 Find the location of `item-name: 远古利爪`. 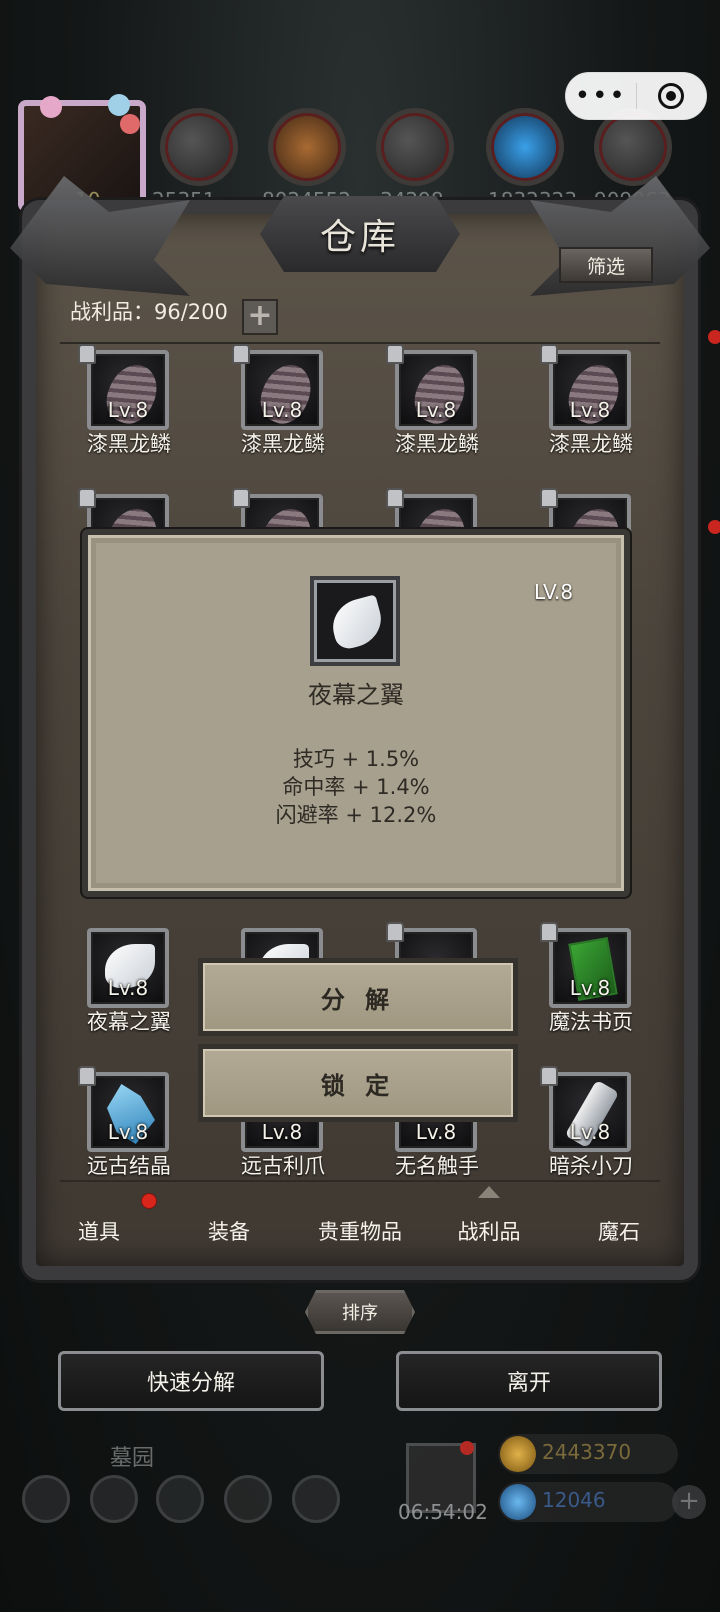

item-name: 远古利爪 is located at coordinates (283, 1166).